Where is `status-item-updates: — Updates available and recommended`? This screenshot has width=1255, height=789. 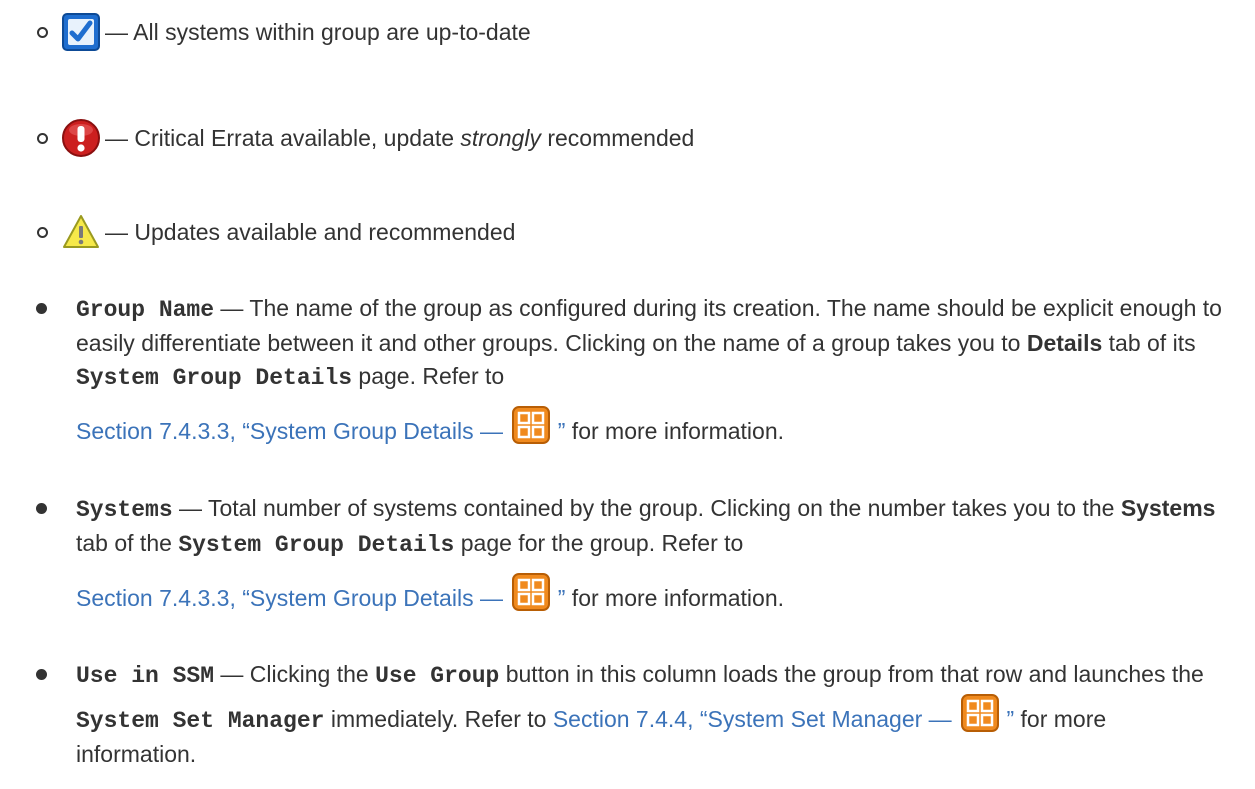 status-item-updates: — Updates available and recommended is located at coordinates (276, 232).